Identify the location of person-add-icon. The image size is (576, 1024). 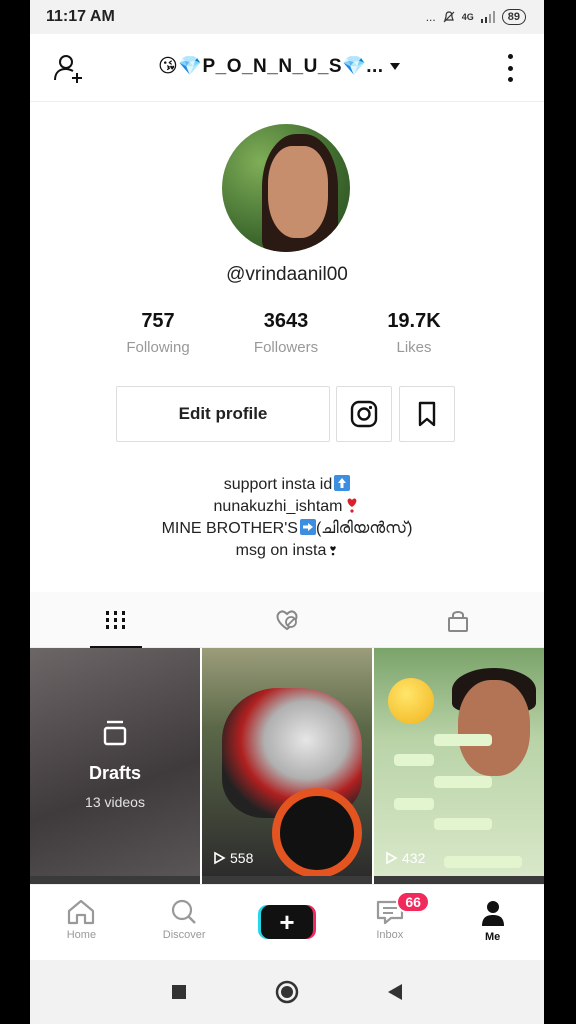
(69, 69).